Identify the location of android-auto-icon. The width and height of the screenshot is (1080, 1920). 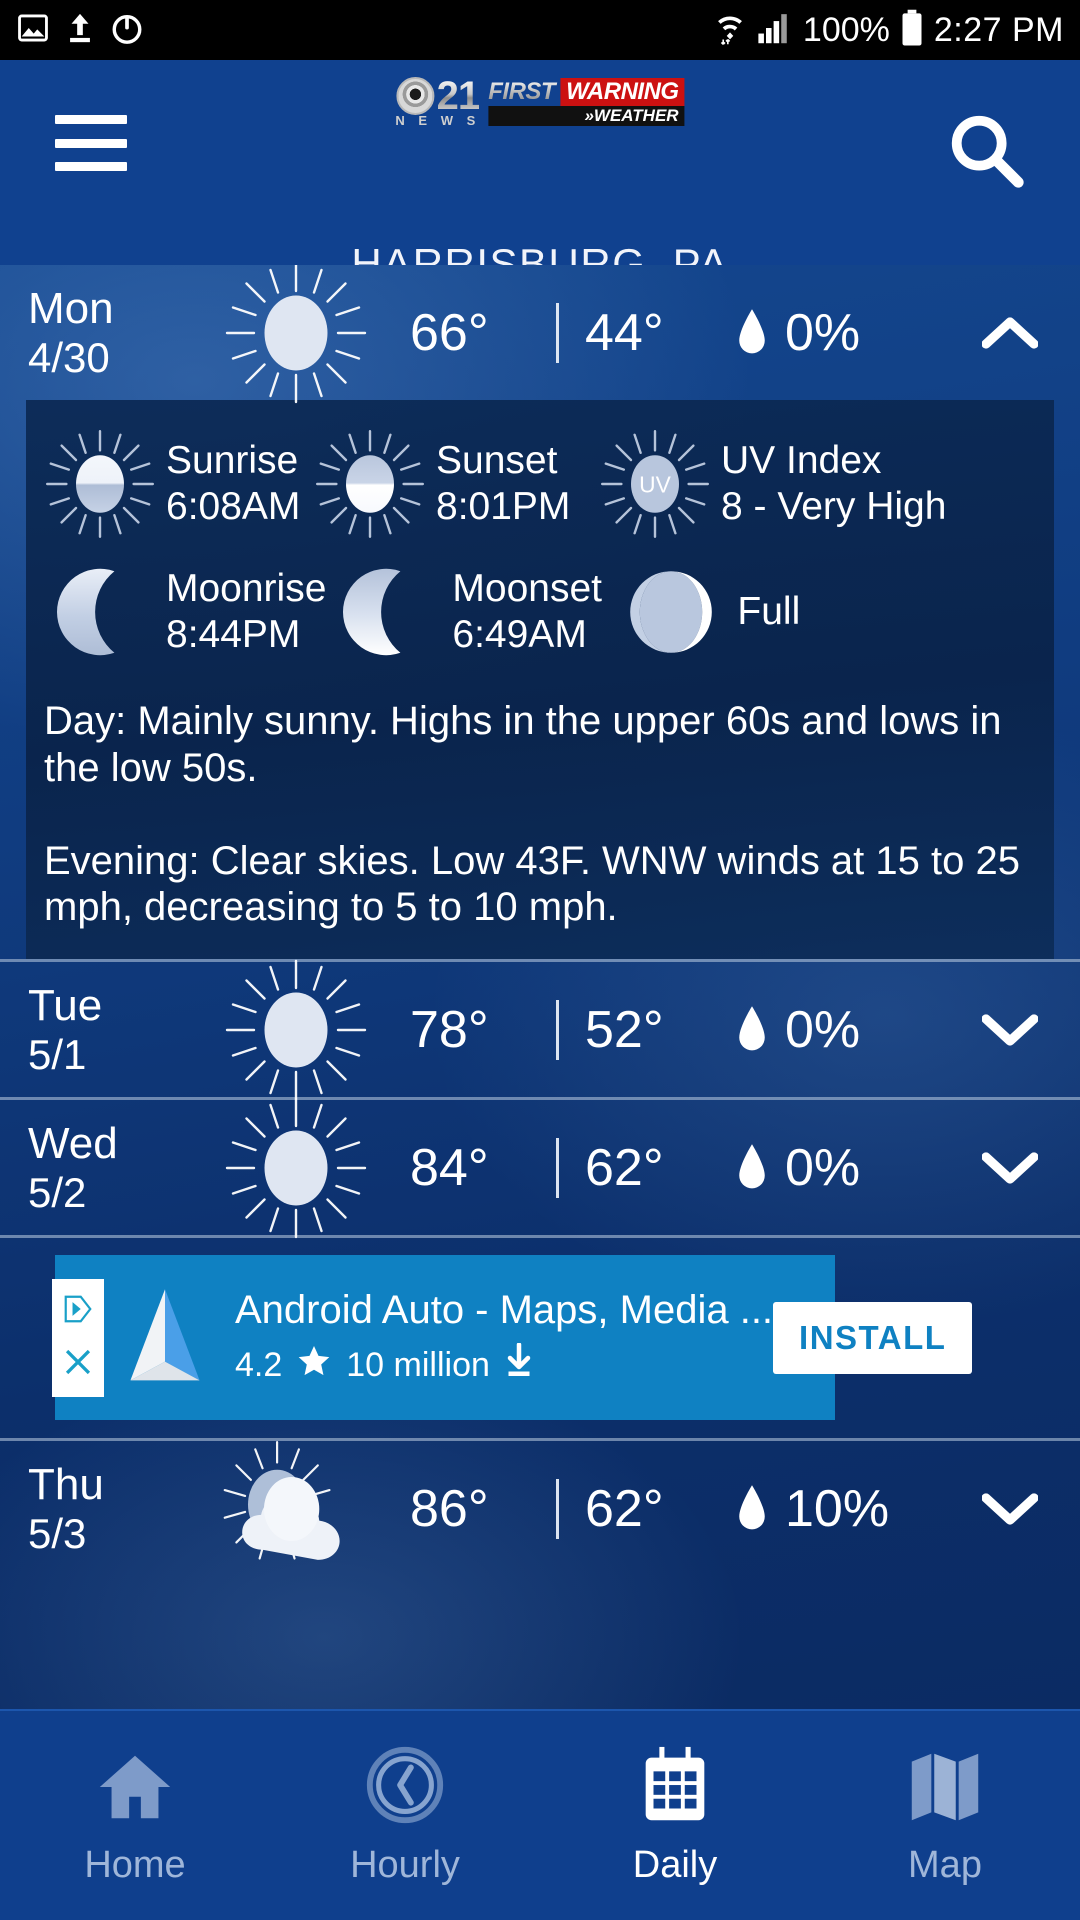
(165, 1338).